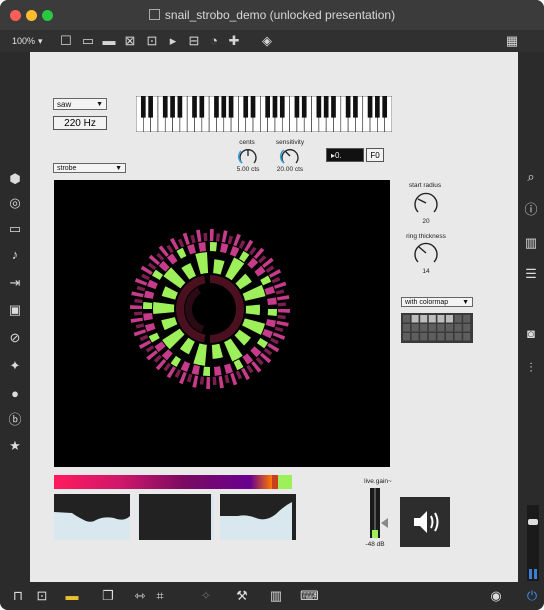  What do you see at coordinates (345, 155) in the screenshot?
I see `note-number-box: ▸0.` at bounding box center [345, 155].